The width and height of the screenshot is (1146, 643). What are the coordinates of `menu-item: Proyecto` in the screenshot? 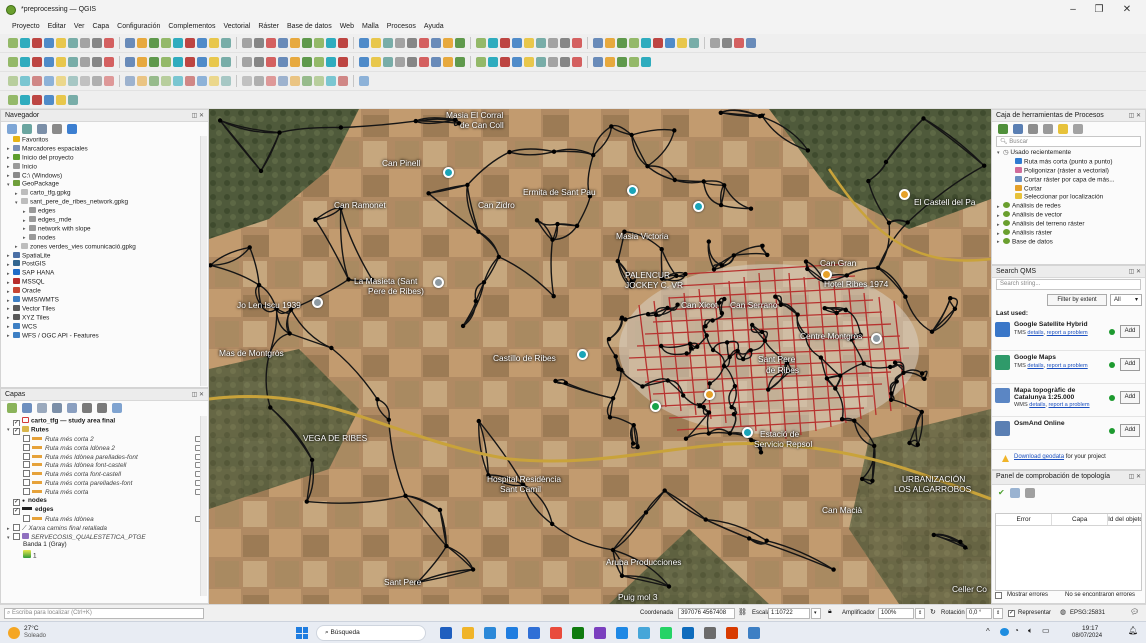 It's located at (26, 27).